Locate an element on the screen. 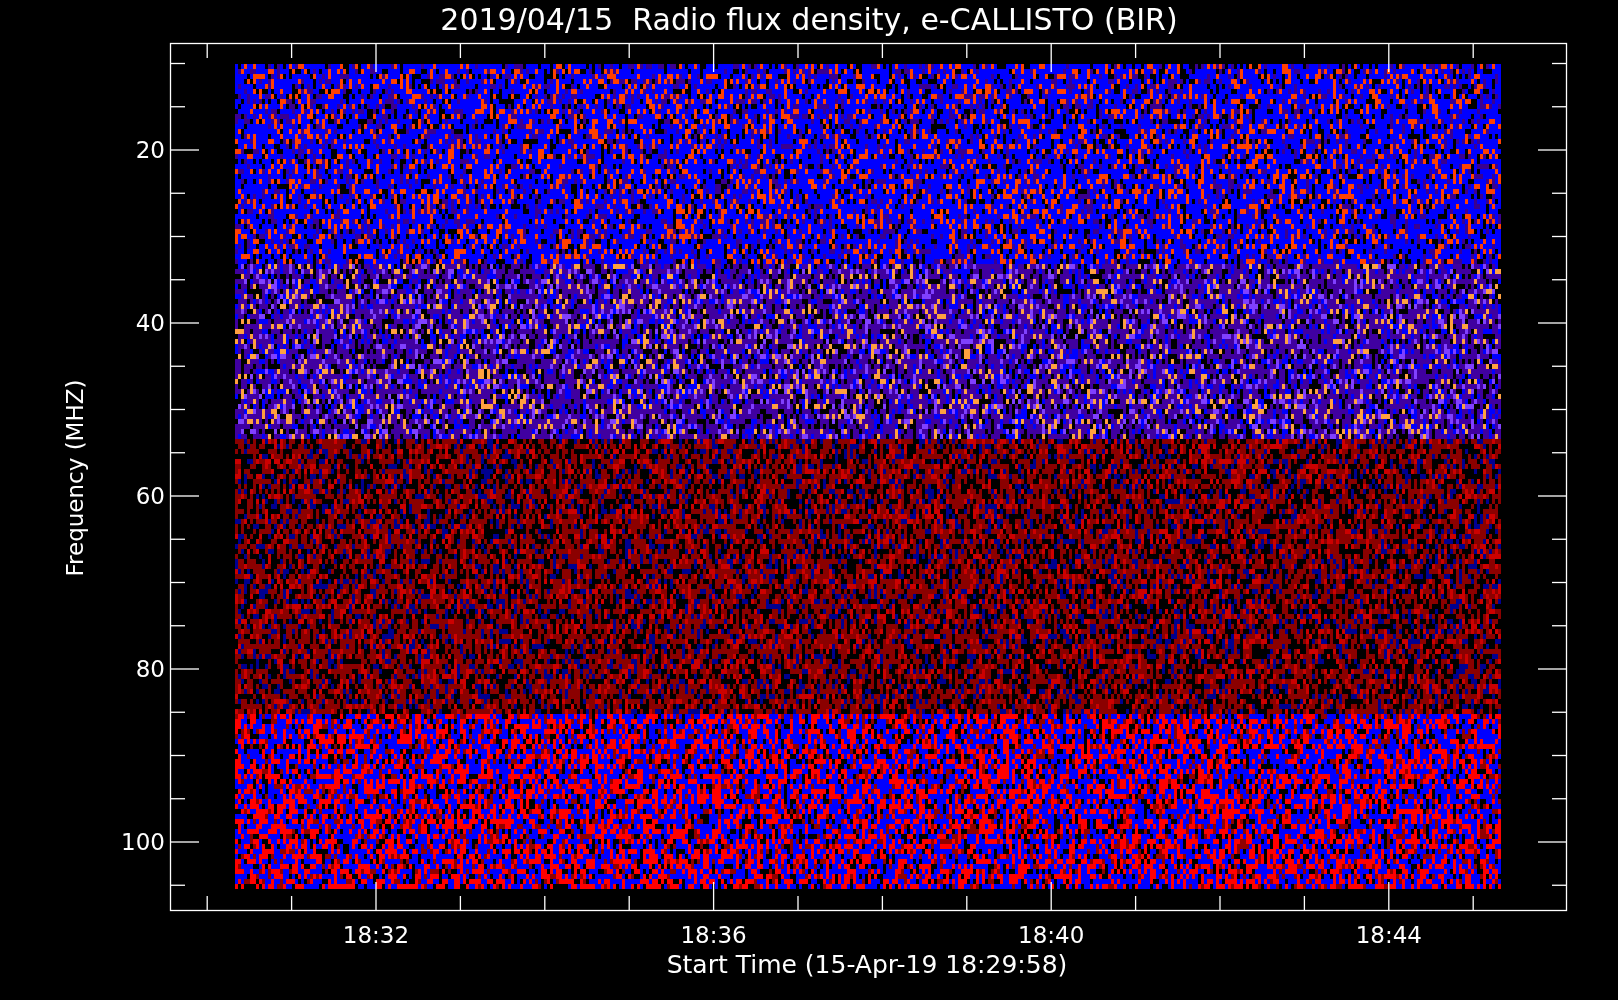 This screenshot has height=1000, width=1618. tick-label: 60 is located at coordinates (149, 496).